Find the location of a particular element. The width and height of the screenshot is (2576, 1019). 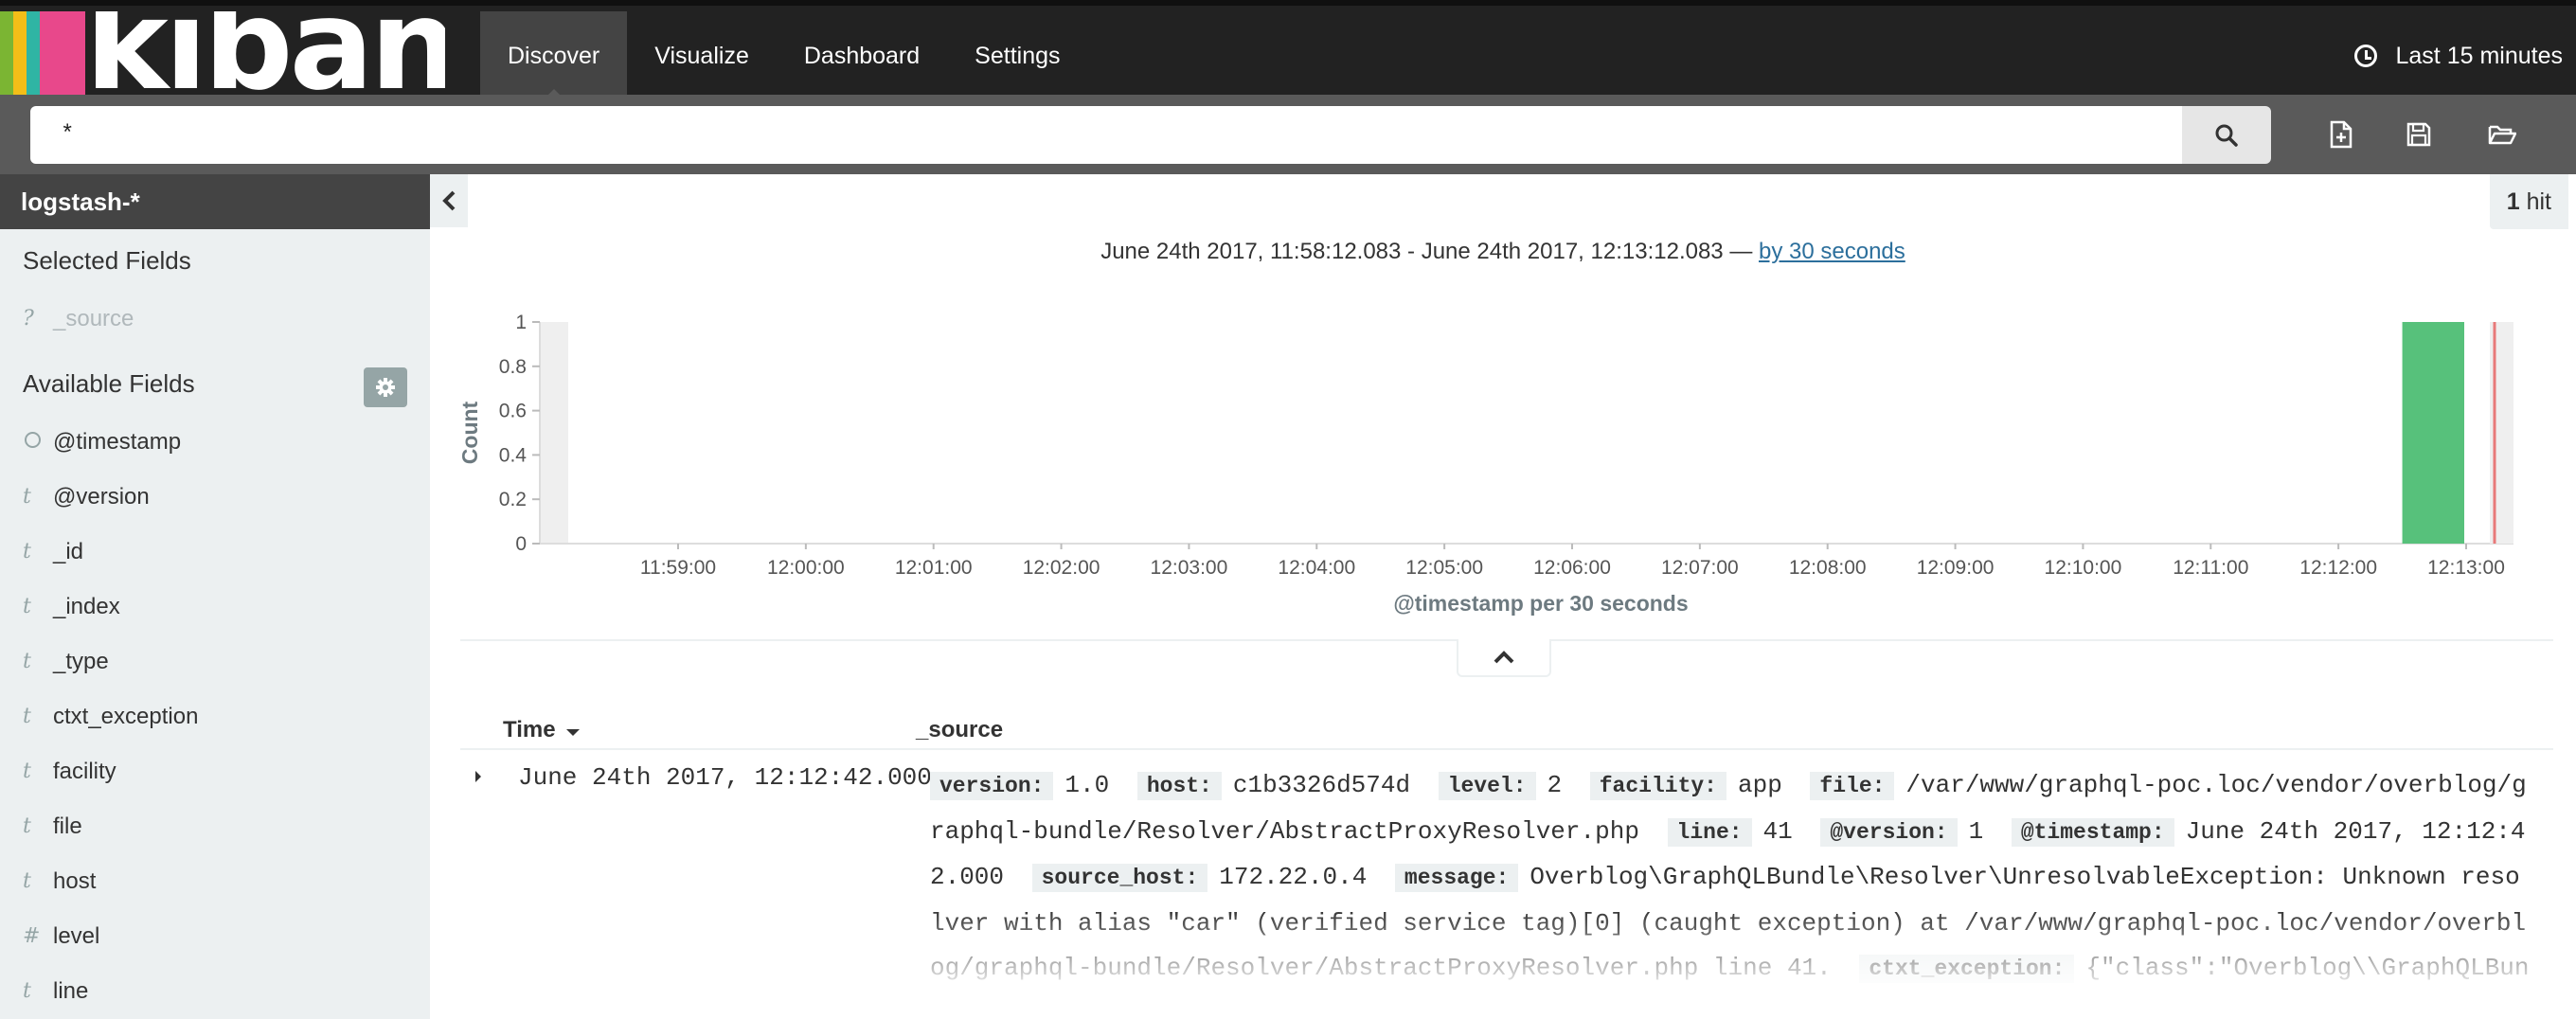

y-tick-label: 1 is located at coordinates (521, 322).